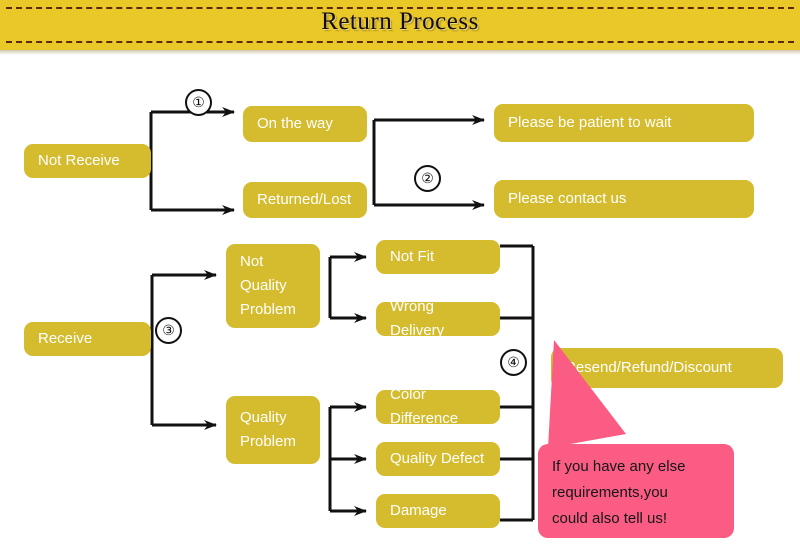  Describe the element at coordinates (305, 124) in the screenshot. I see `node-on-the-way: On the way` at that location.